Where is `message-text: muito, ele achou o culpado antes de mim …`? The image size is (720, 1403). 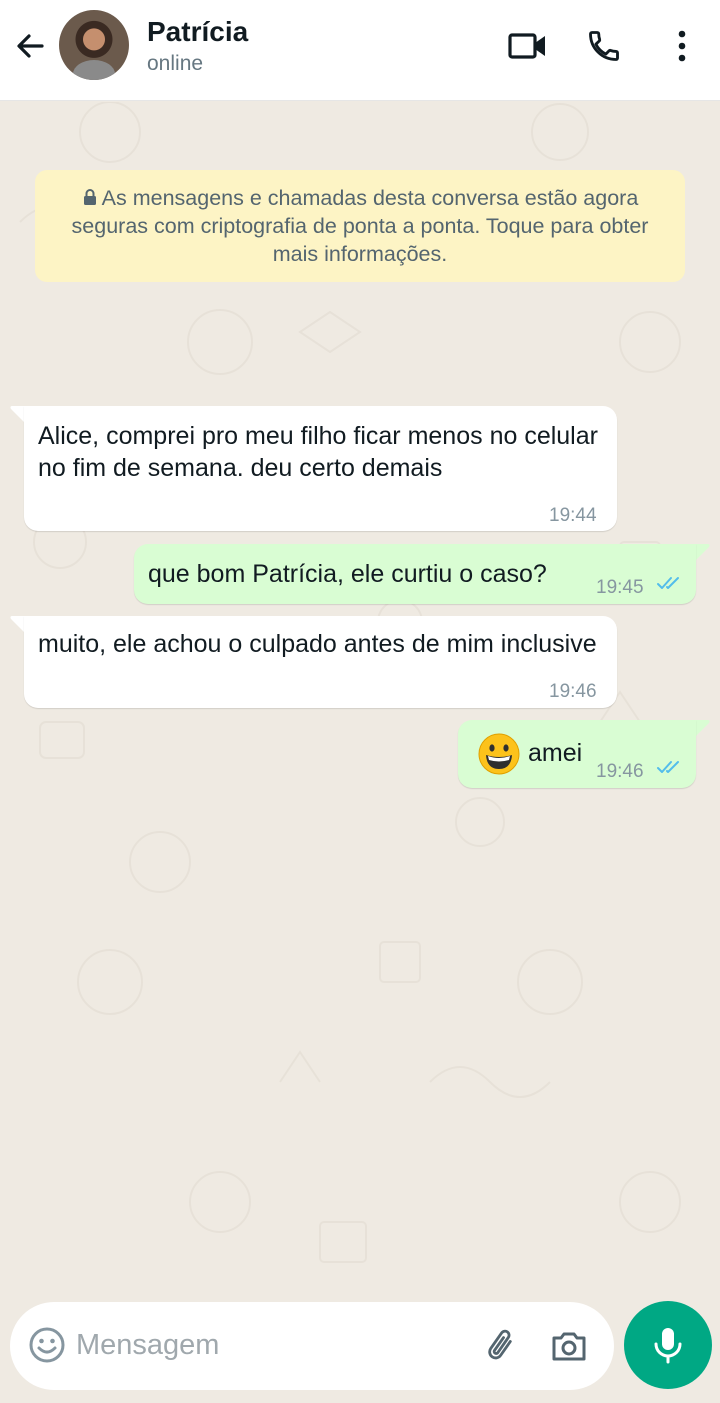 message-text: muito, ele achou o culpado antes de mim … is located at coordinates (317, 644).